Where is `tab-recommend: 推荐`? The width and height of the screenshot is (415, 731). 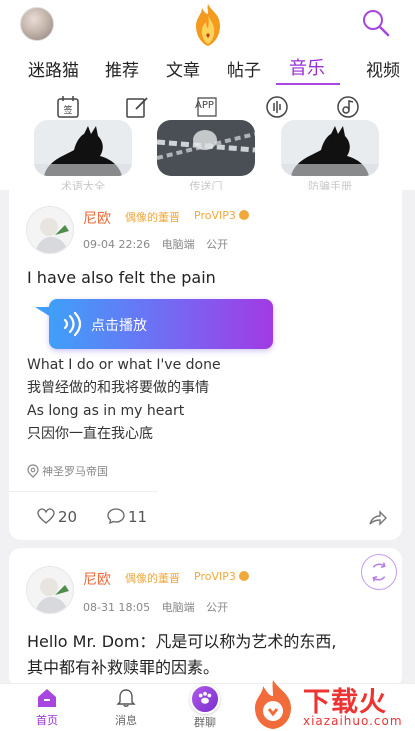 tab-recommend: 推荐 is located at coordinates (122, 68).